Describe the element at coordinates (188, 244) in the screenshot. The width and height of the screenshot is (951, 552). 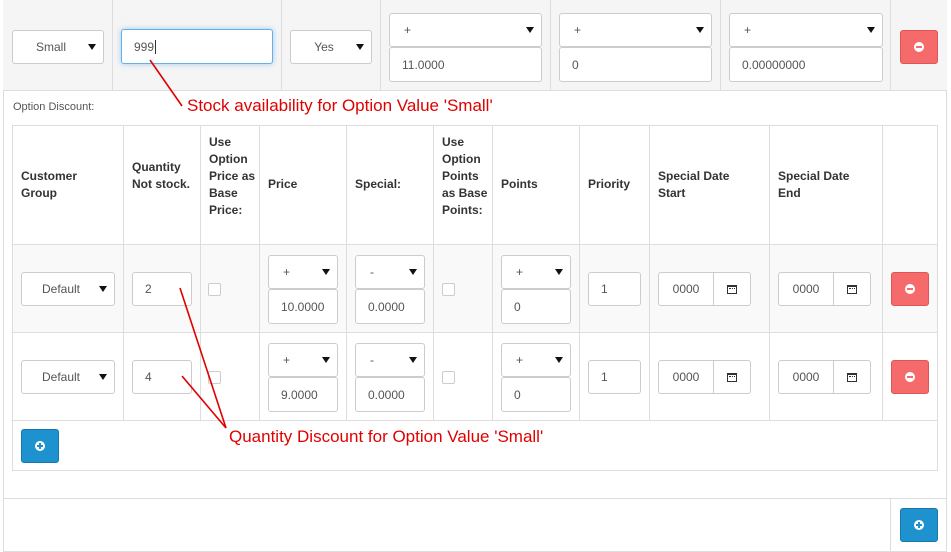
I see `annotation-arrows` at that location.